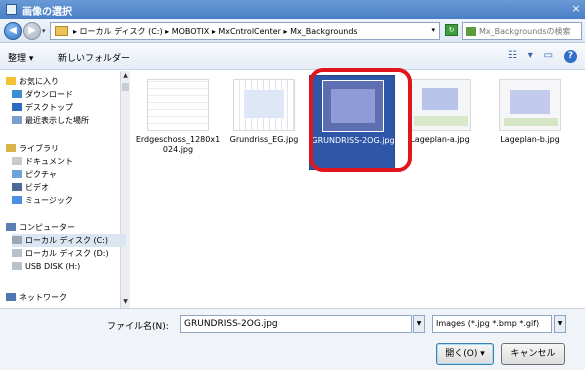 This screenshot has height=370, width=585. What do you see at coordinates (353, 140) in the screenshot?
I see `file-name: GRUNDRISS-2OG.jpg` at bounding box center [353, 140].